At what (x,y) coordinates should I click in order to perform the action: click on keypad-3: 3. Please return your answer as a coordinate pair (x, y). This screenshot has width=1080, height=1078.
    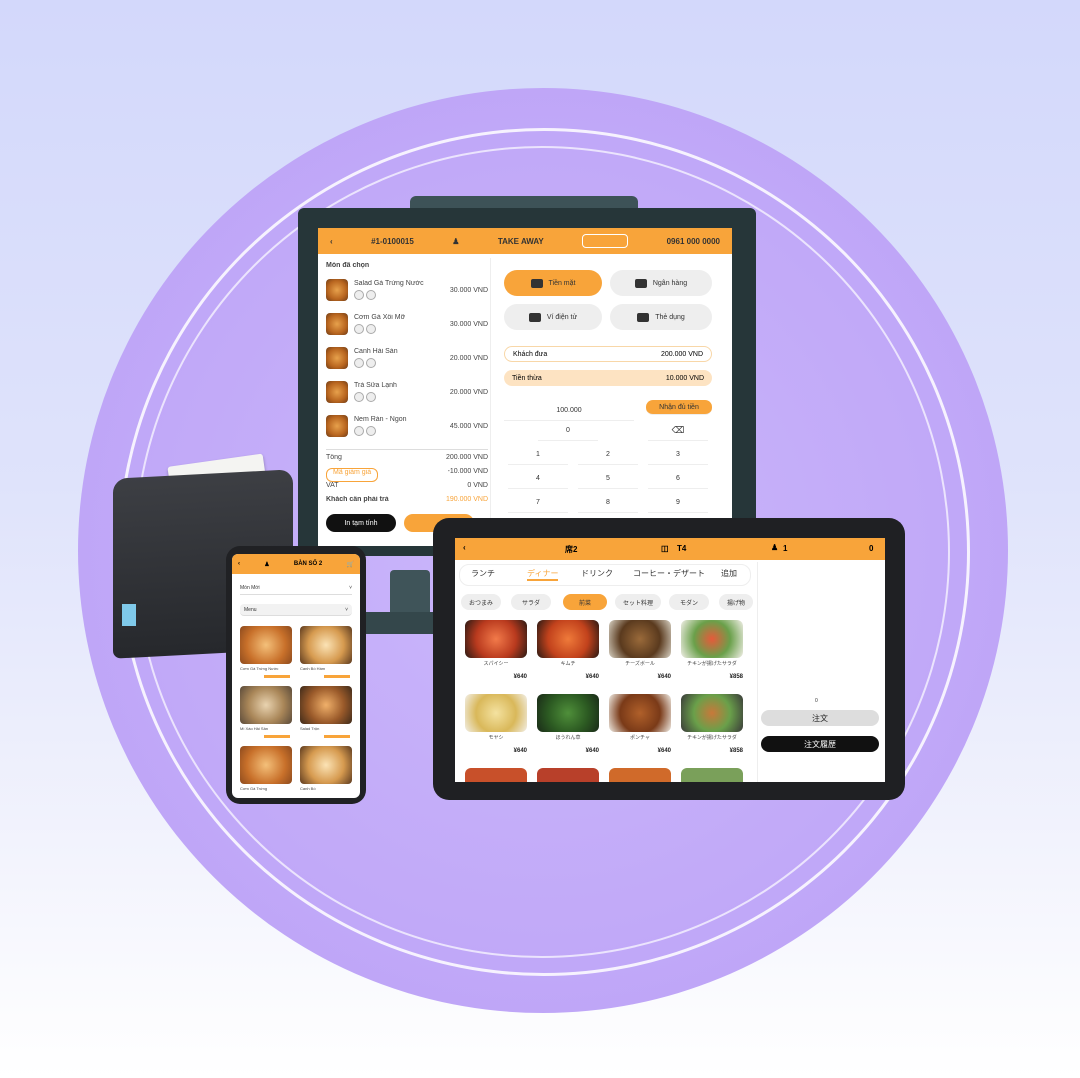
    Looking at the image, I should click on (678, 454).